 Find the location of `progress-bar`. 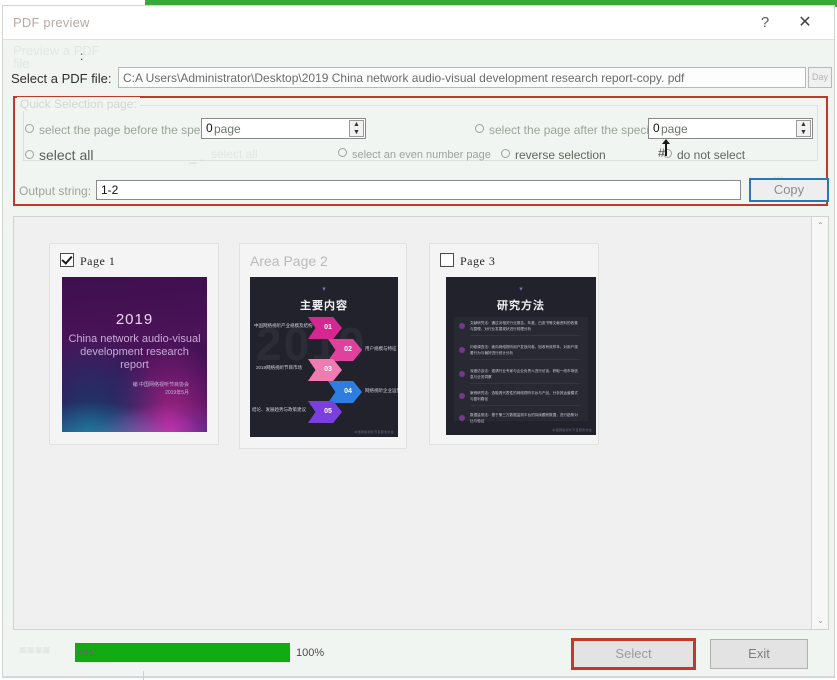

progress-bar is located at coordinates (182, 652).